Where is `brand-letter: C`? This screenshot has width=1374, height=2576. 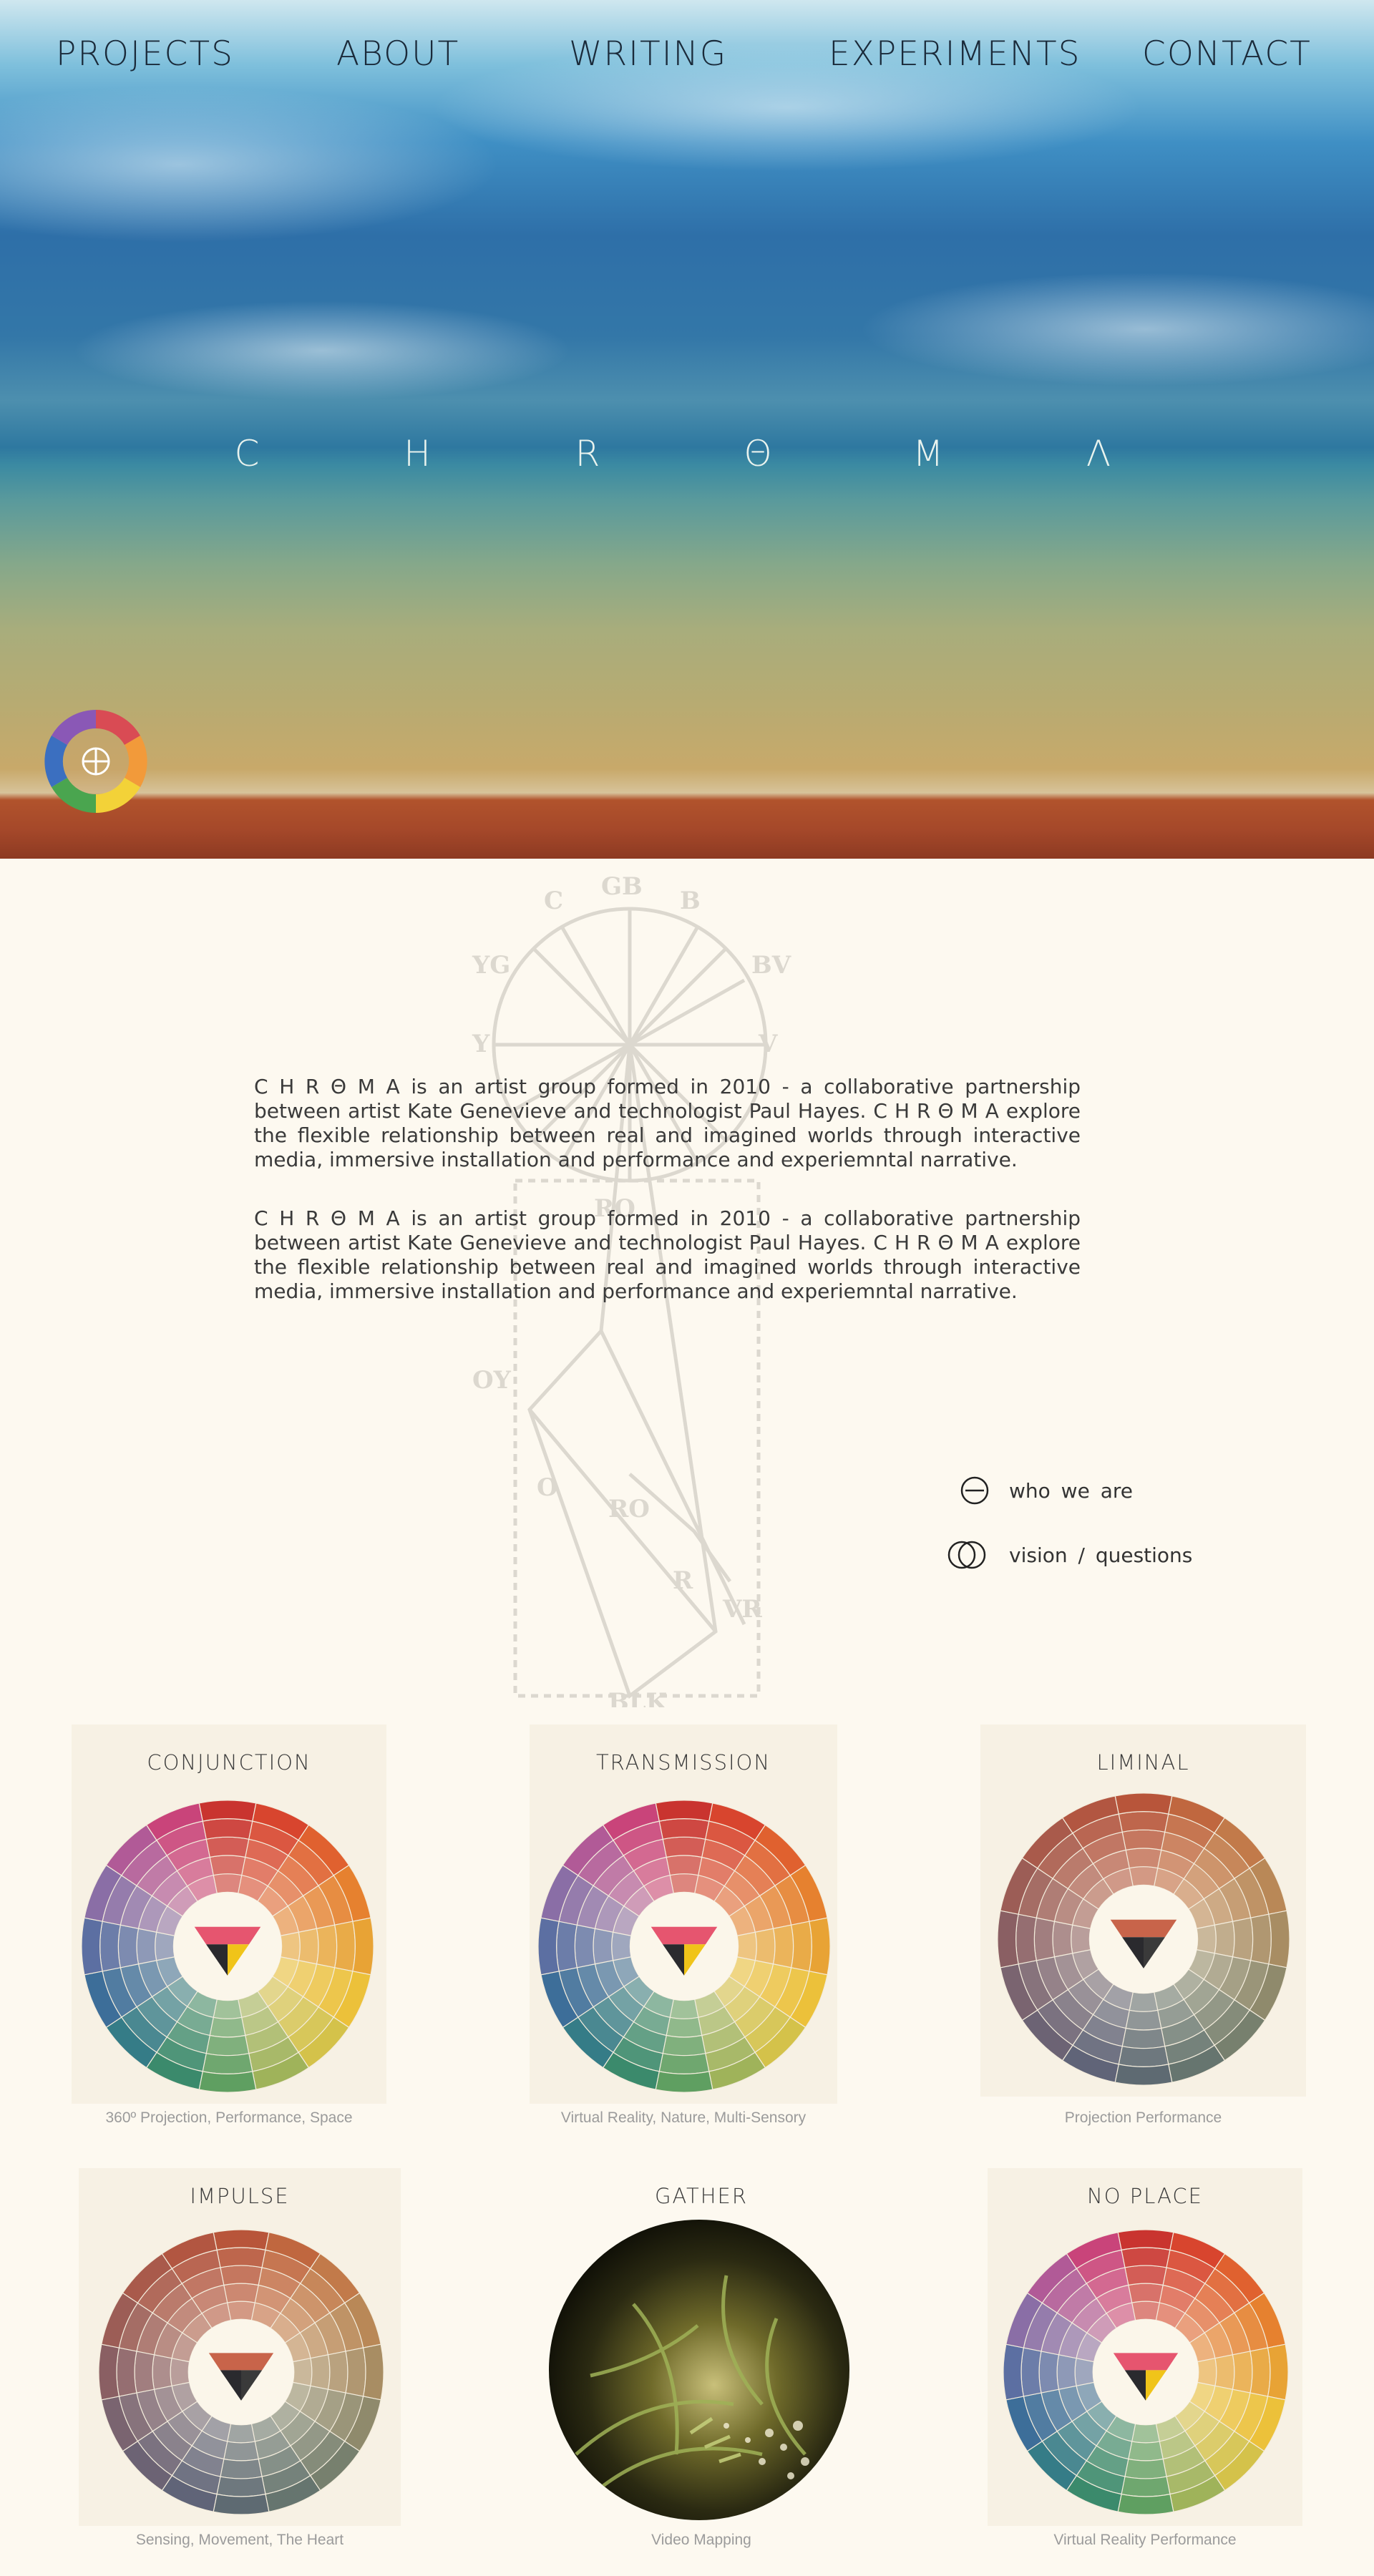 brand-letter: C is located at coordinates (247, 453).